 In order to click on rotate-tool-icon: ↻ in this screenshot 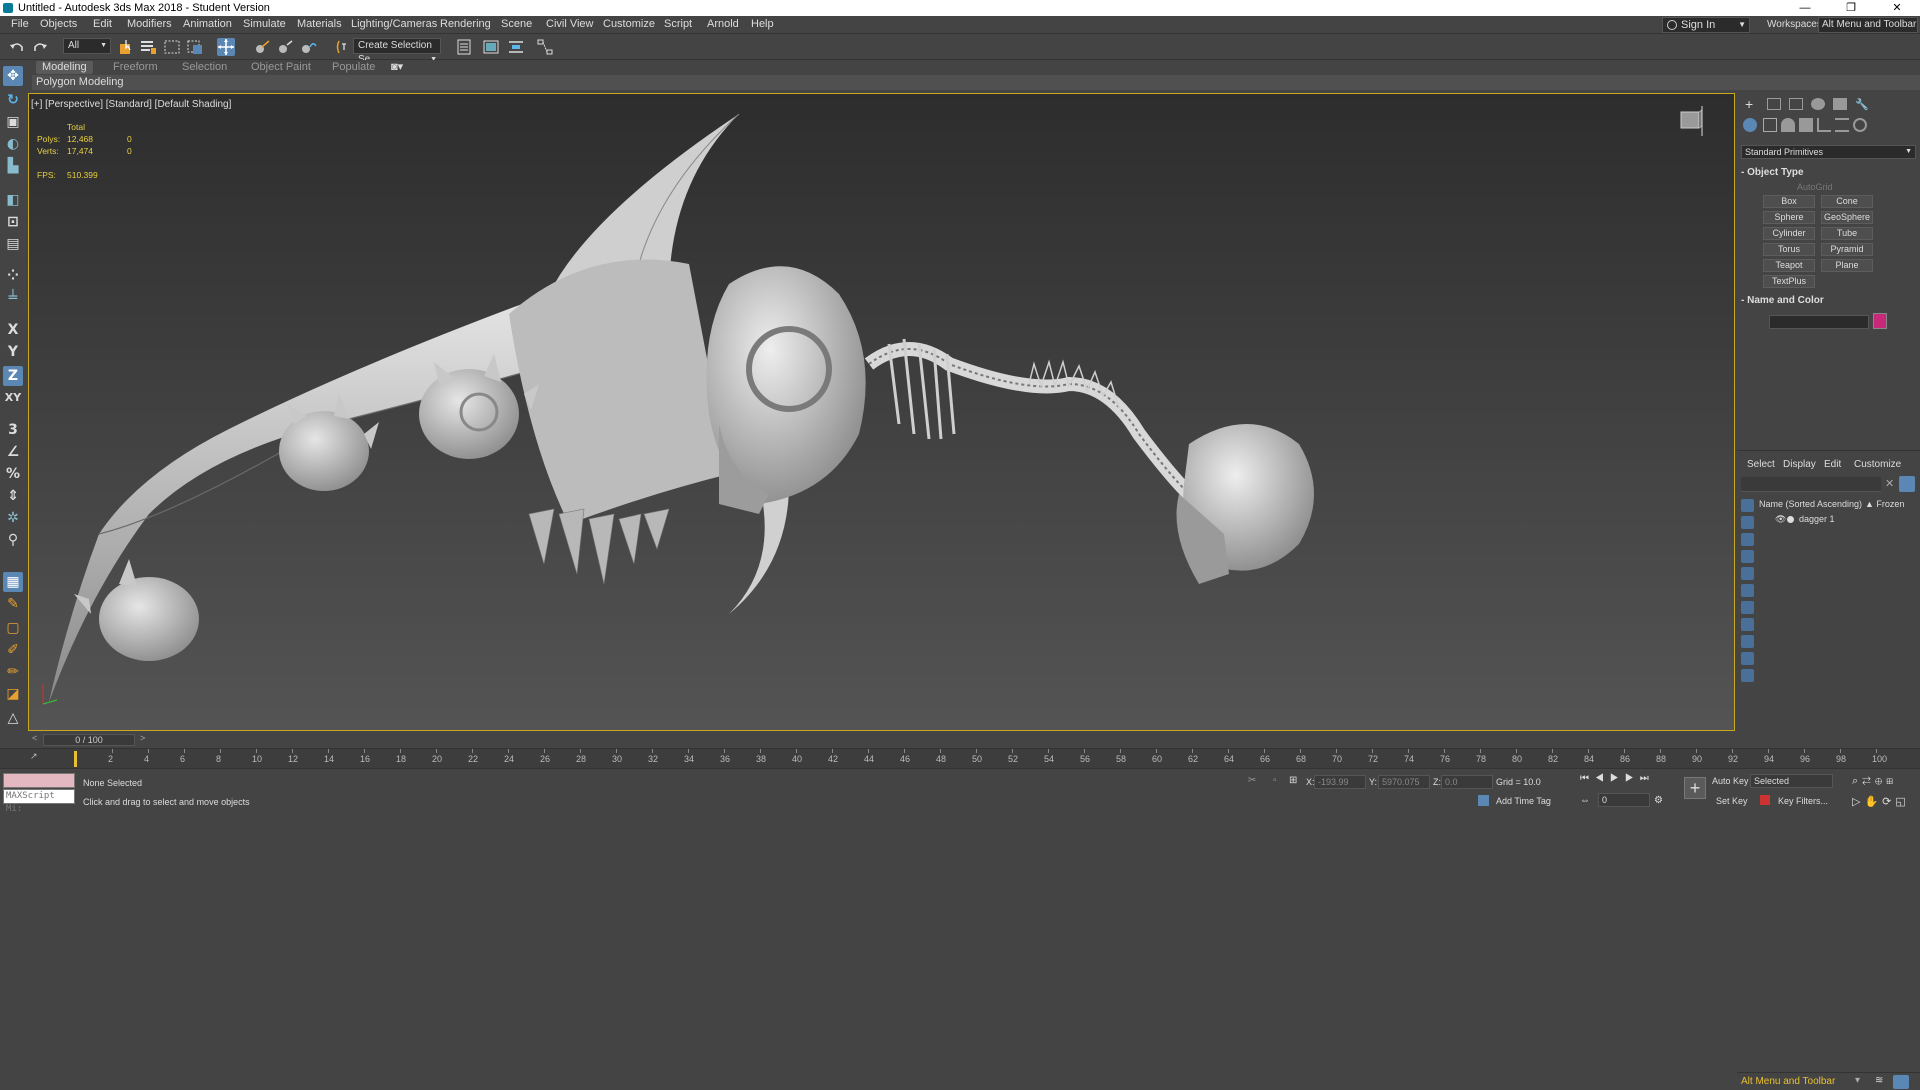, I will do `click(13, 100)`.